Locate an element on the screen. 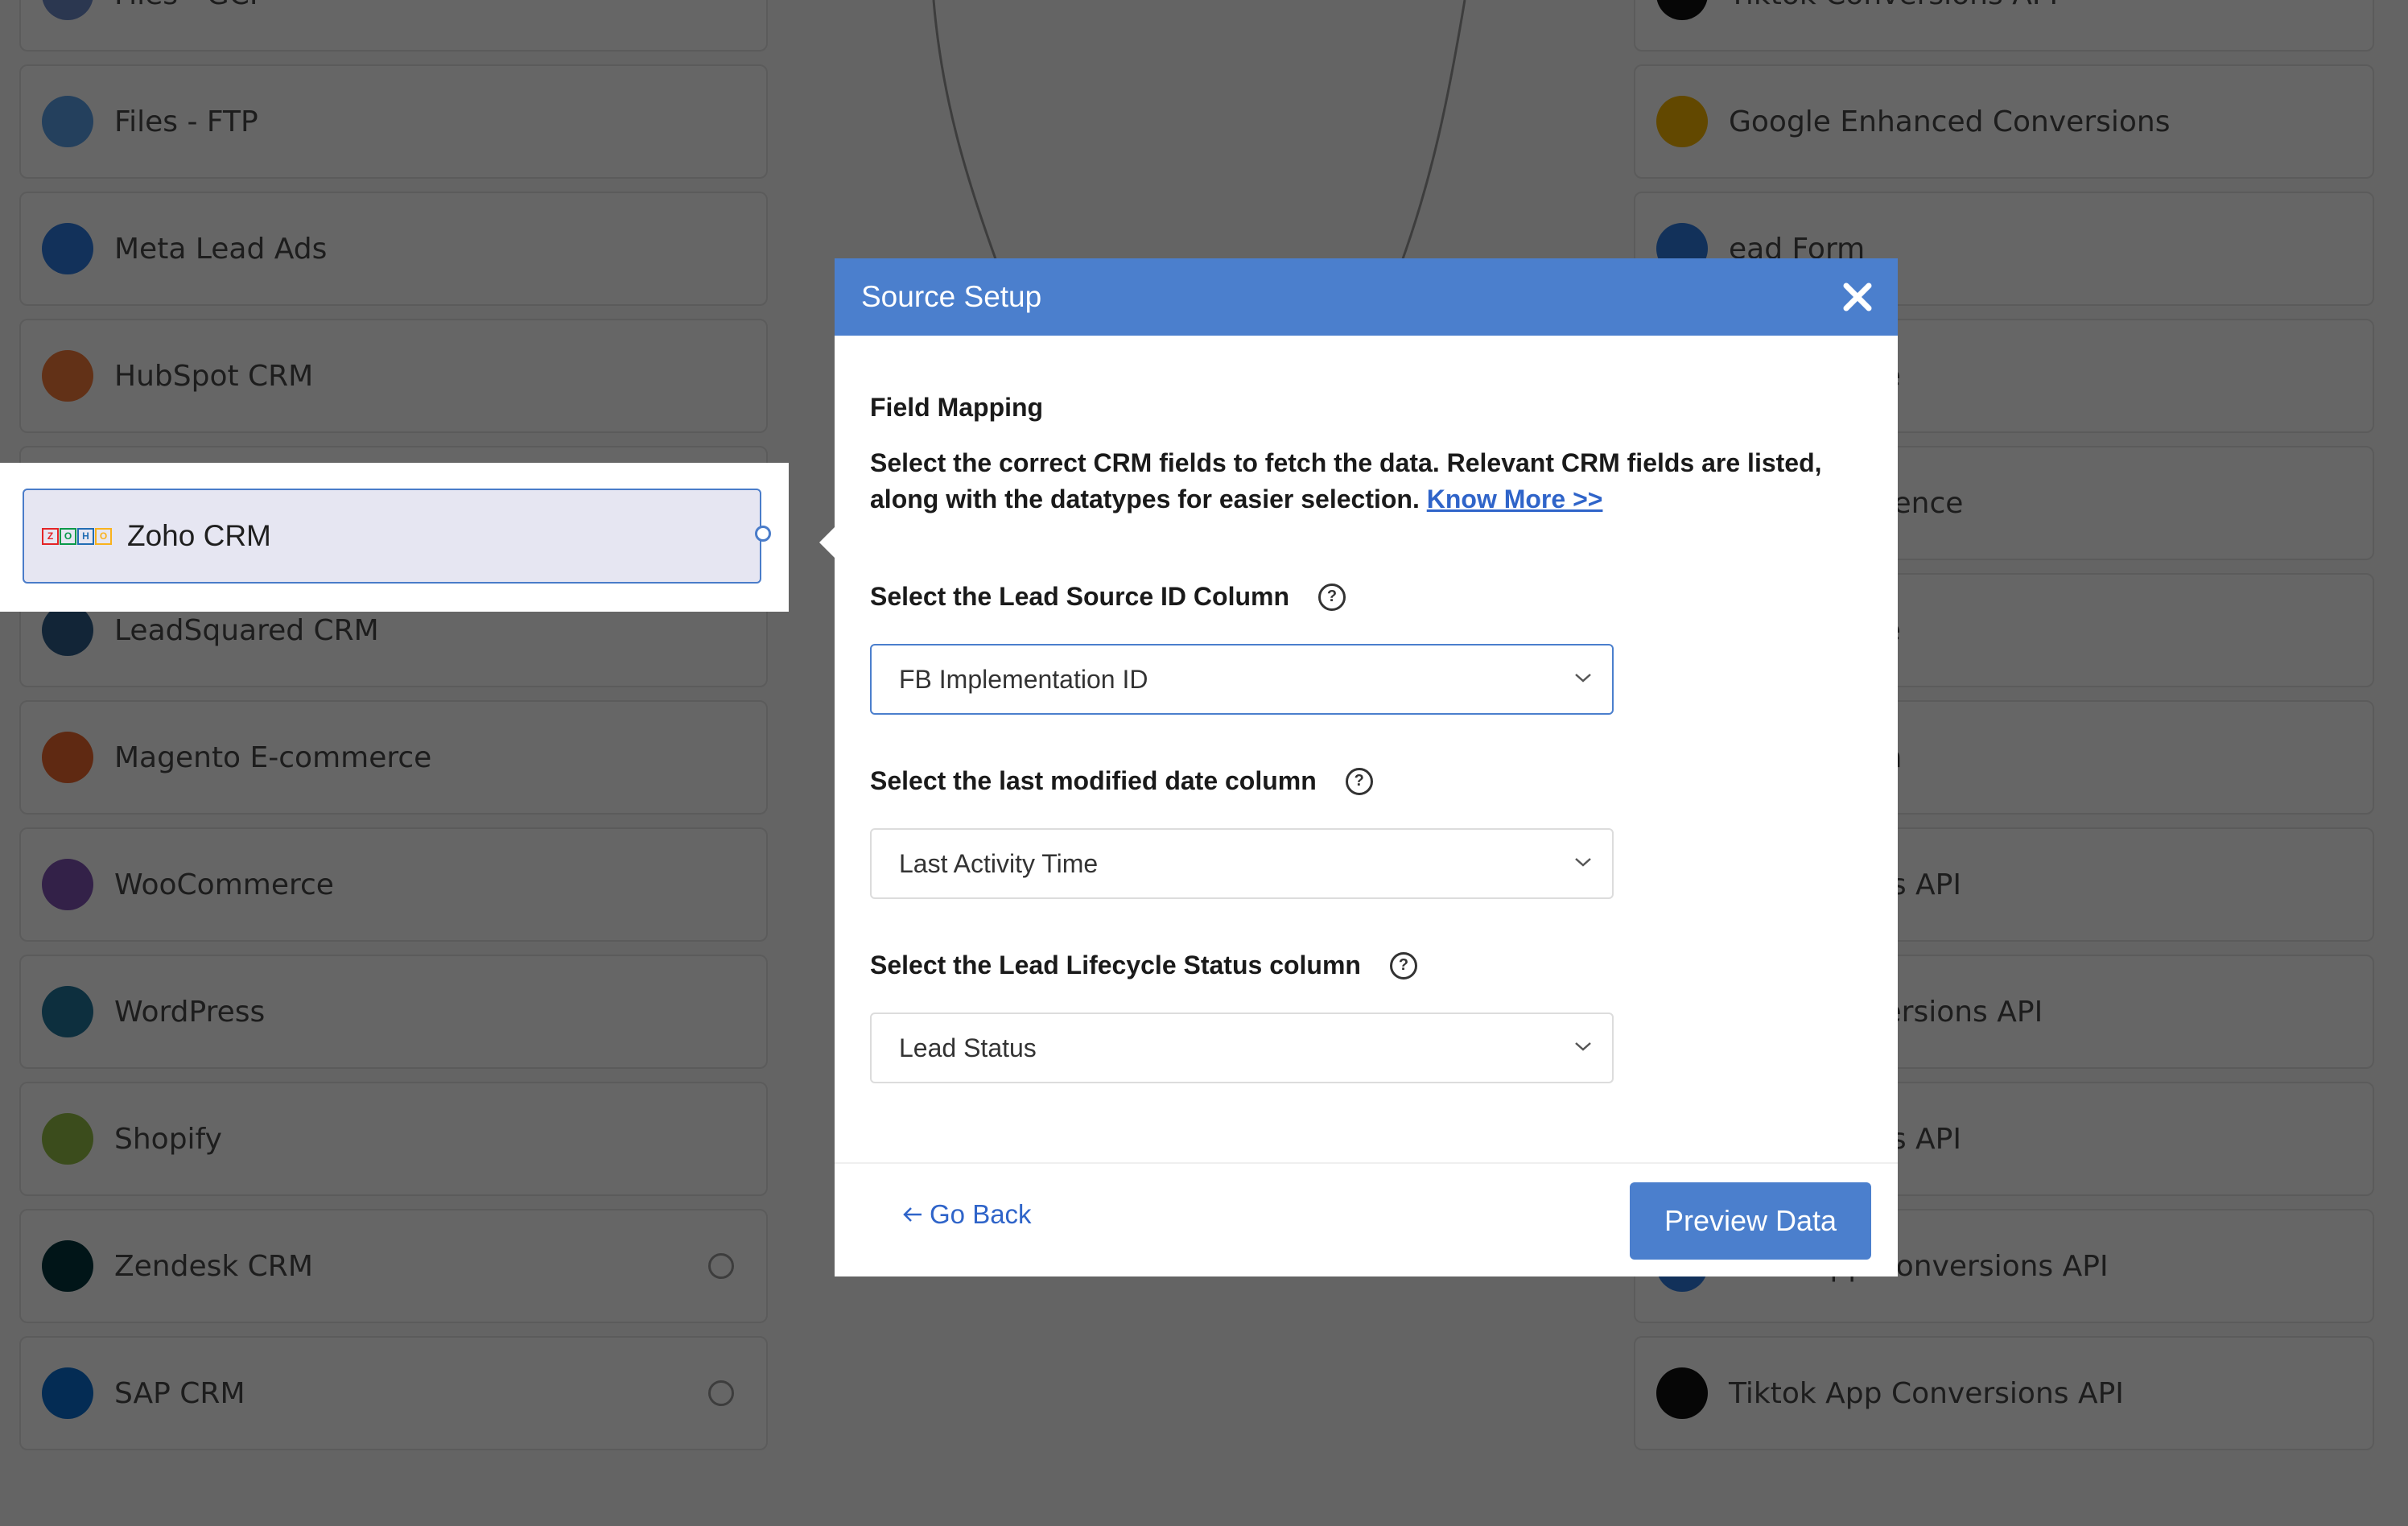 The image size is (2408, 1526). close-icon is located at coordinates (1857, 297).